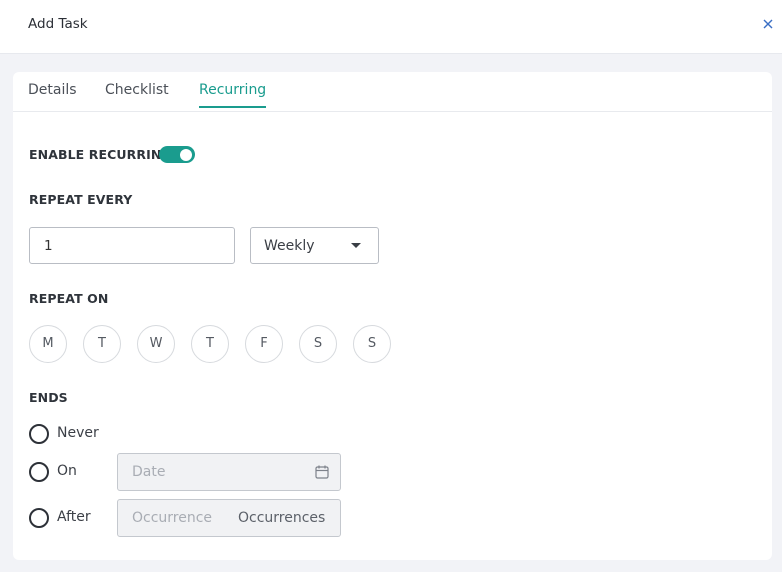 The image size is (782, 572). Describe the element at coordinates (48, 344) in the screenshot. I see `day-monday: M` at that location.